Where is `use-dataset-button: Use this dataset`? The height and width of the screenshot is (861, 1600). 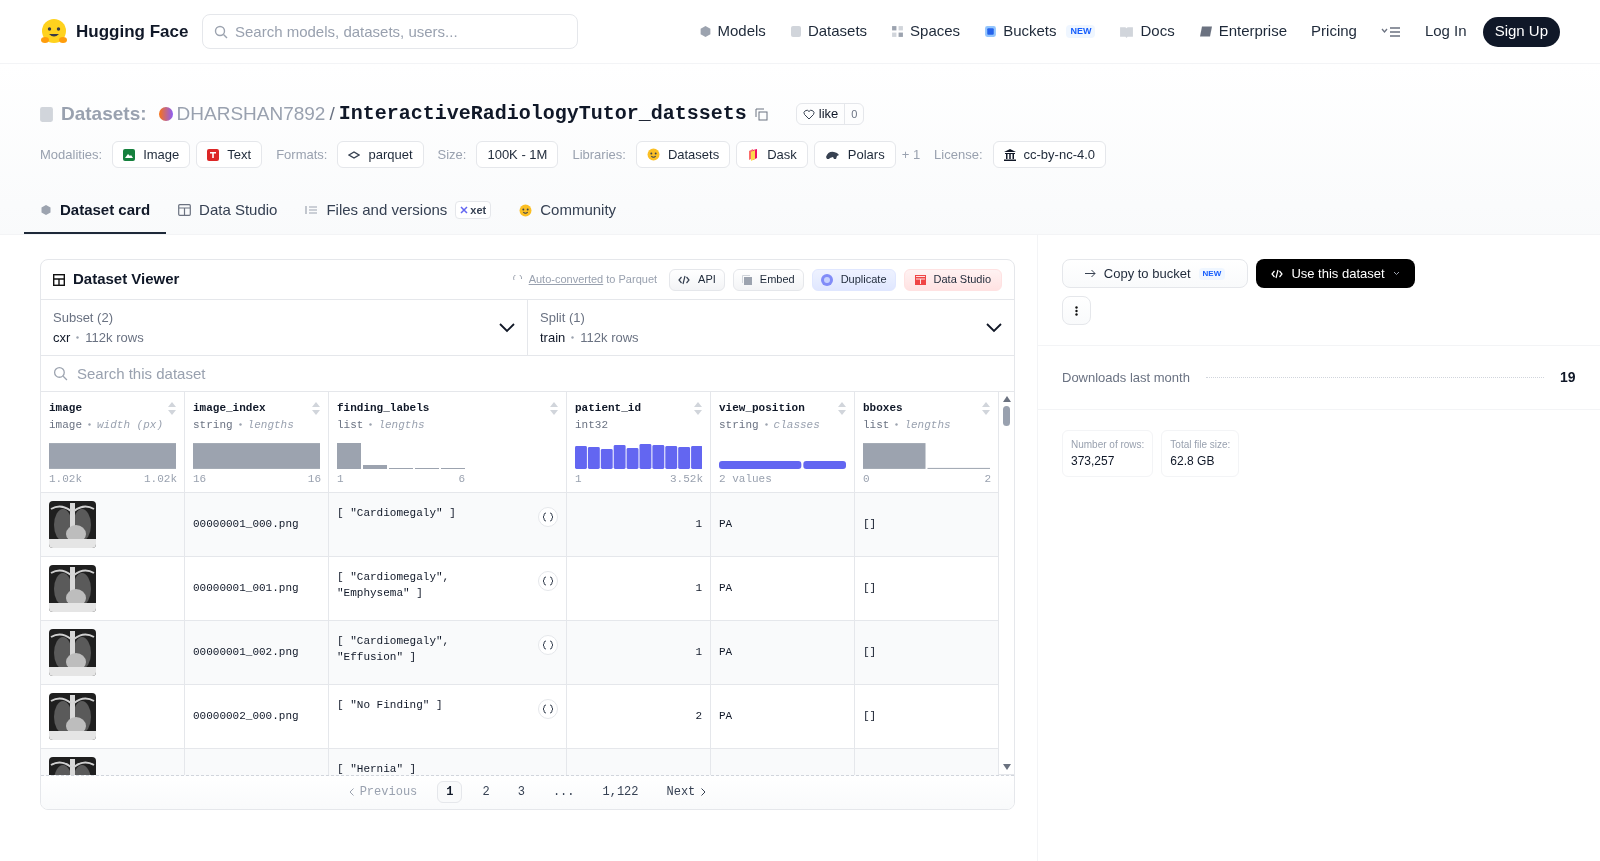
use-dataset-button: Use this dataset is located at coordinates (1335, 273).